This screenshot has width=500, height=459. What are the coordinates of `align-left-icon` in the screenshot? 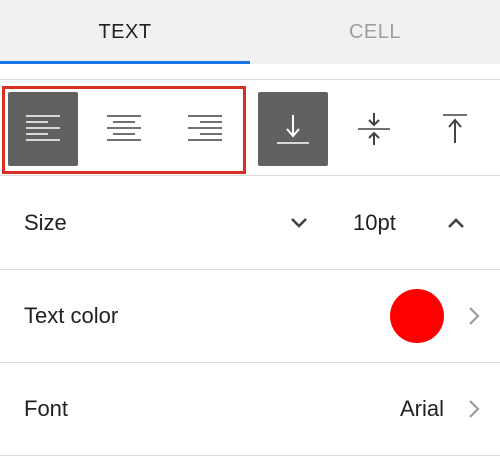 It's located at (43, 128).